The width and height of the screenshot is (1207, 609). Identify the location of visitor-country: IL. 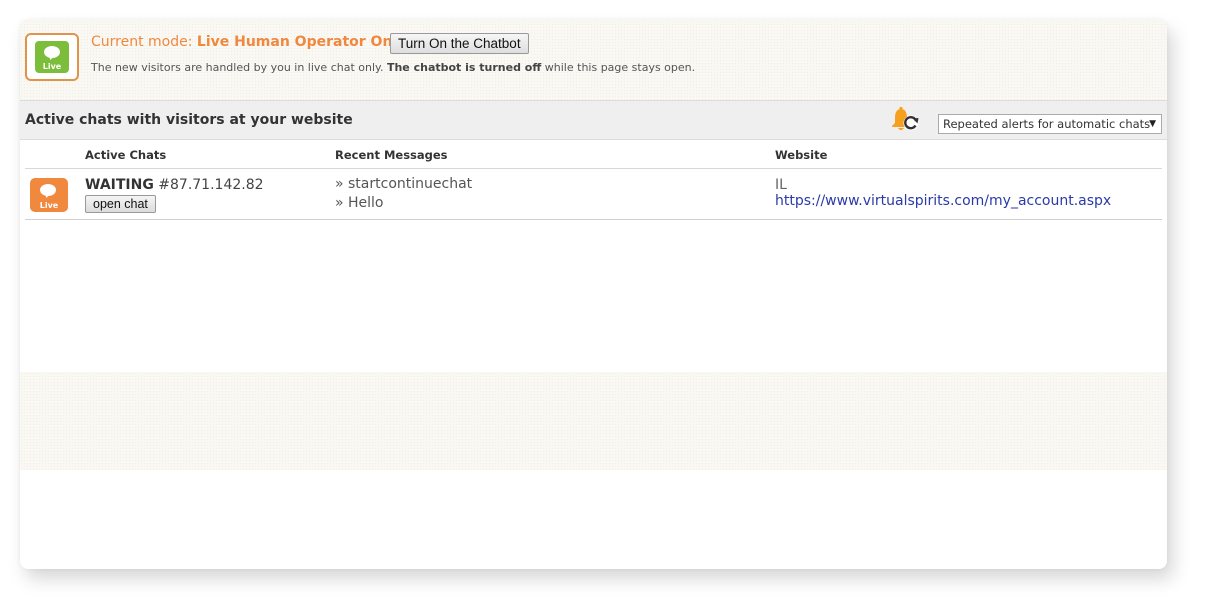
(781, 185).